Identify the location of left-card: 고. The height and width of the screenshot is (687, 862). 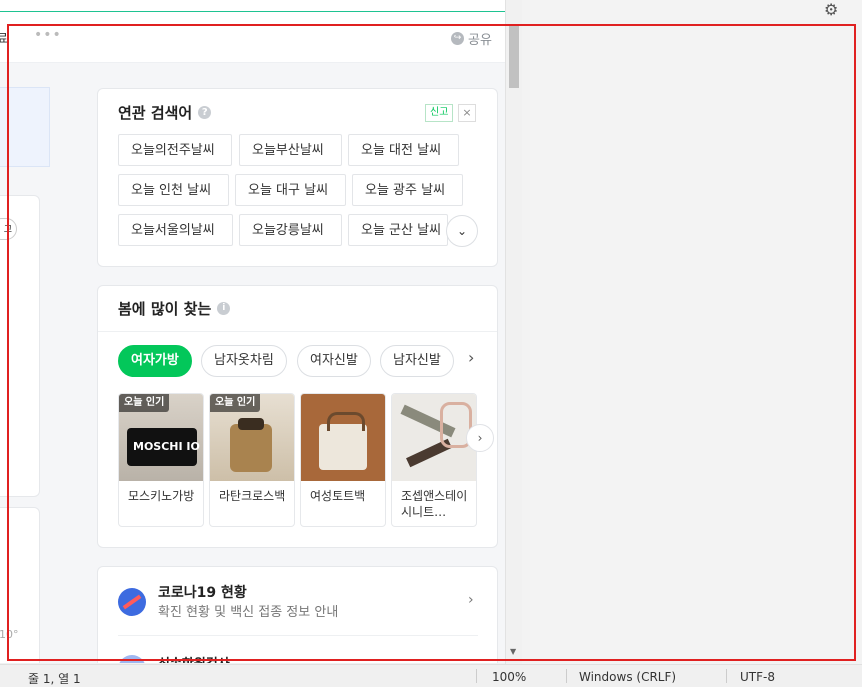
(20, 346).